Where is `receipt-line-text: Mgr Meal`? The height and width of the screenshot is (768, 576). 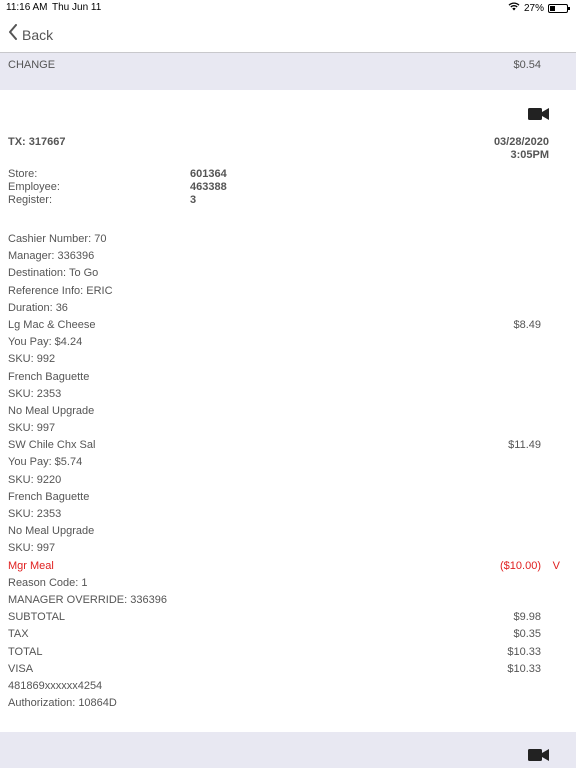 receipt-line-text: Mgr Meal is located at coordinates (31, 565).